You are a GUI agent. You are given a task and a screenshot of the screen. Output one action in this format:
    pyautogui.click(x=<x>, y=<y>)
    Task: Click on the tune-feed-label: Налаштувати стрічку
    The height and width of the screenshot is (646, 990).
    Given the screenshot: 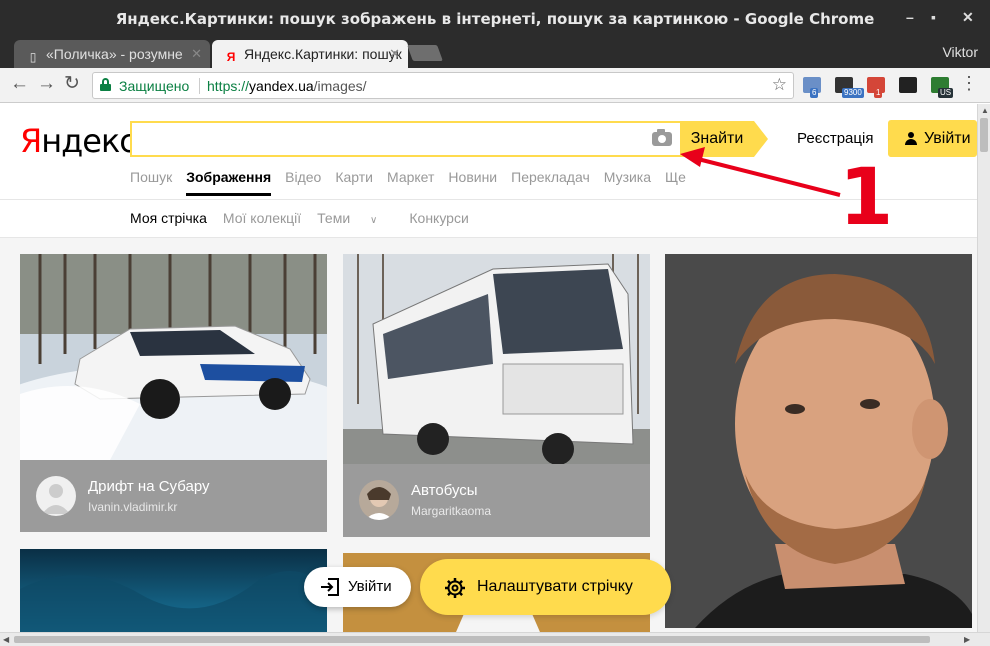 What is the action you would take?
    pyautogui.click(x=555, y=586)
    